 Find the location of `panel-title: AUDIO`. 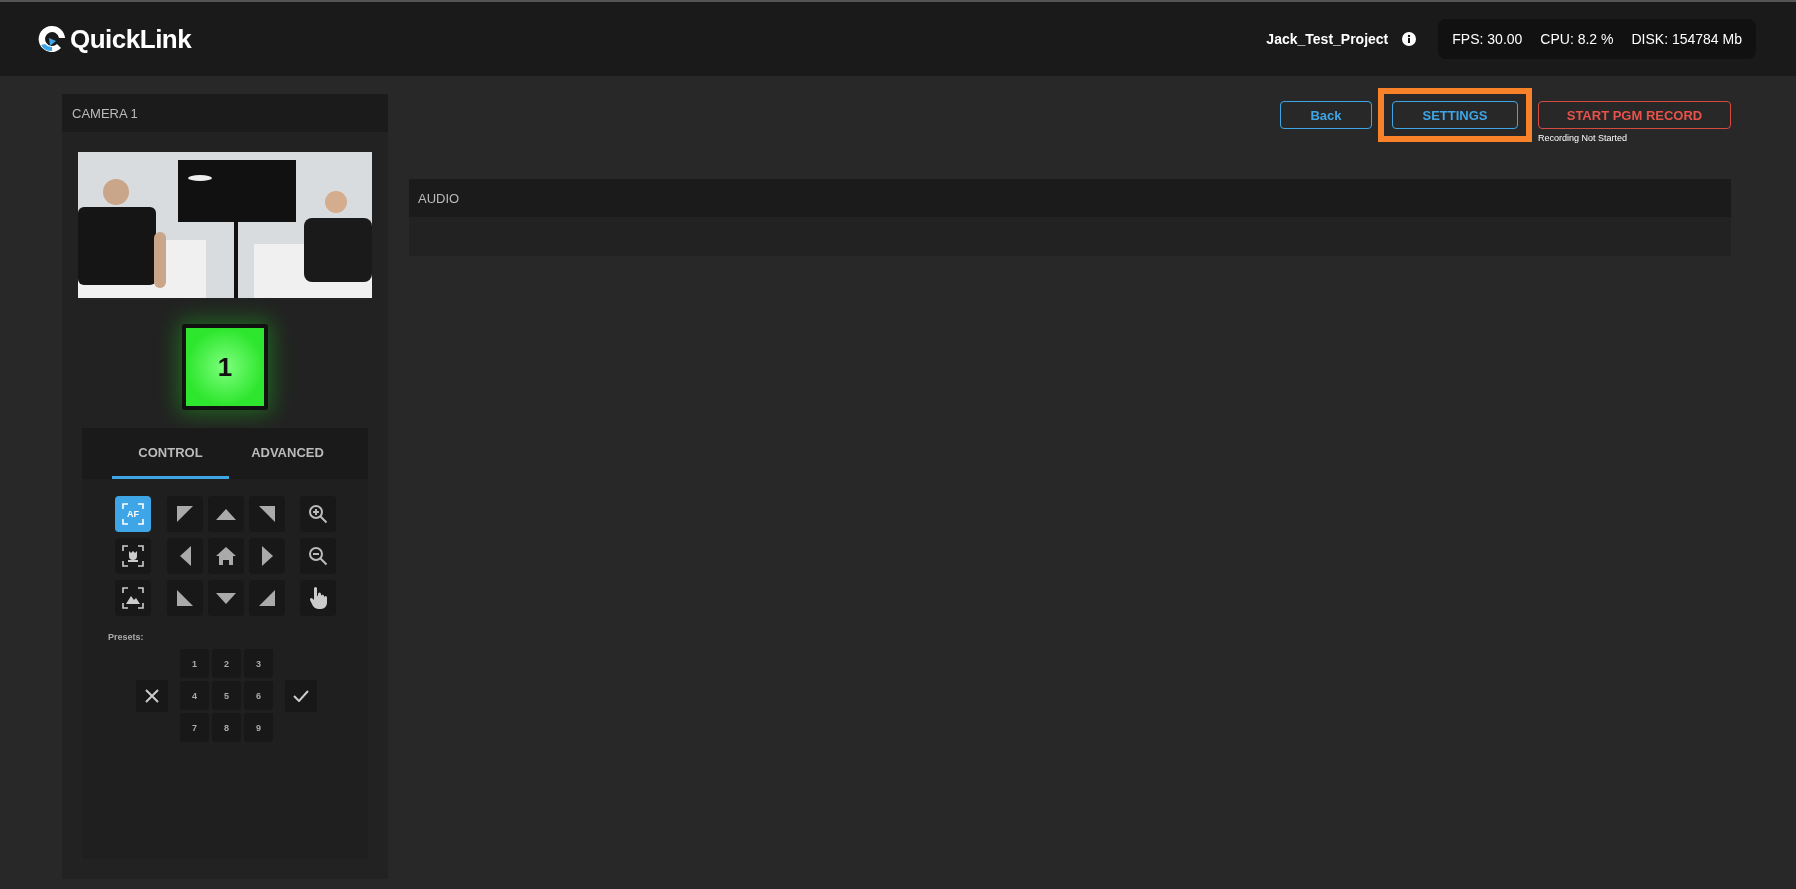

panel-title: AUDIO is located at coordinates (1070, 198).